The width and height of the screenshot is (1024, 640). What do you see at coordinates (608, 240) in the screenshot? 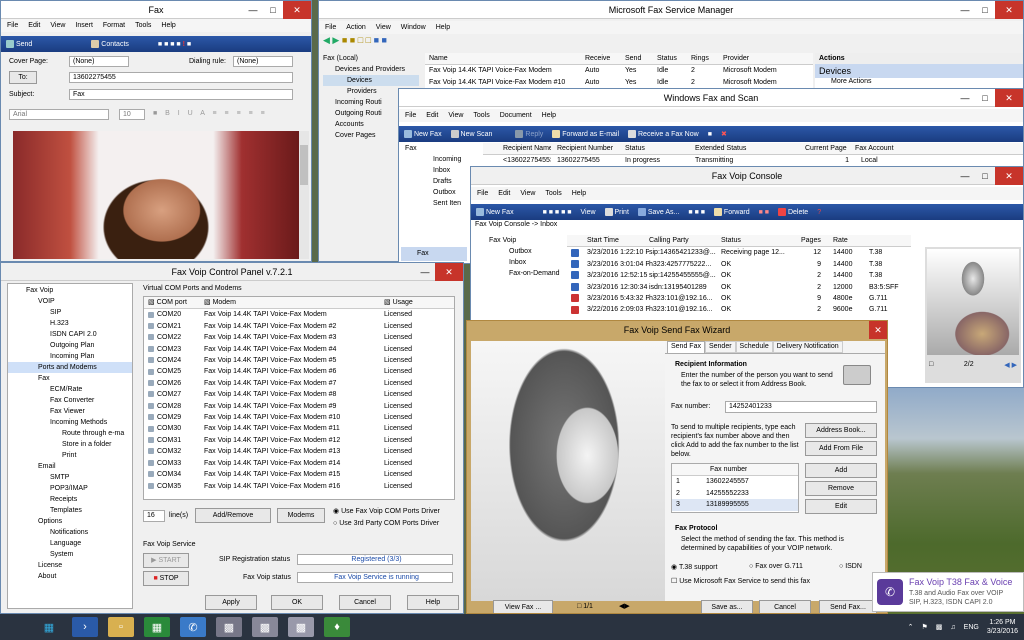
I see `col-start-time: Start Time` at bounding box center [608, 240].